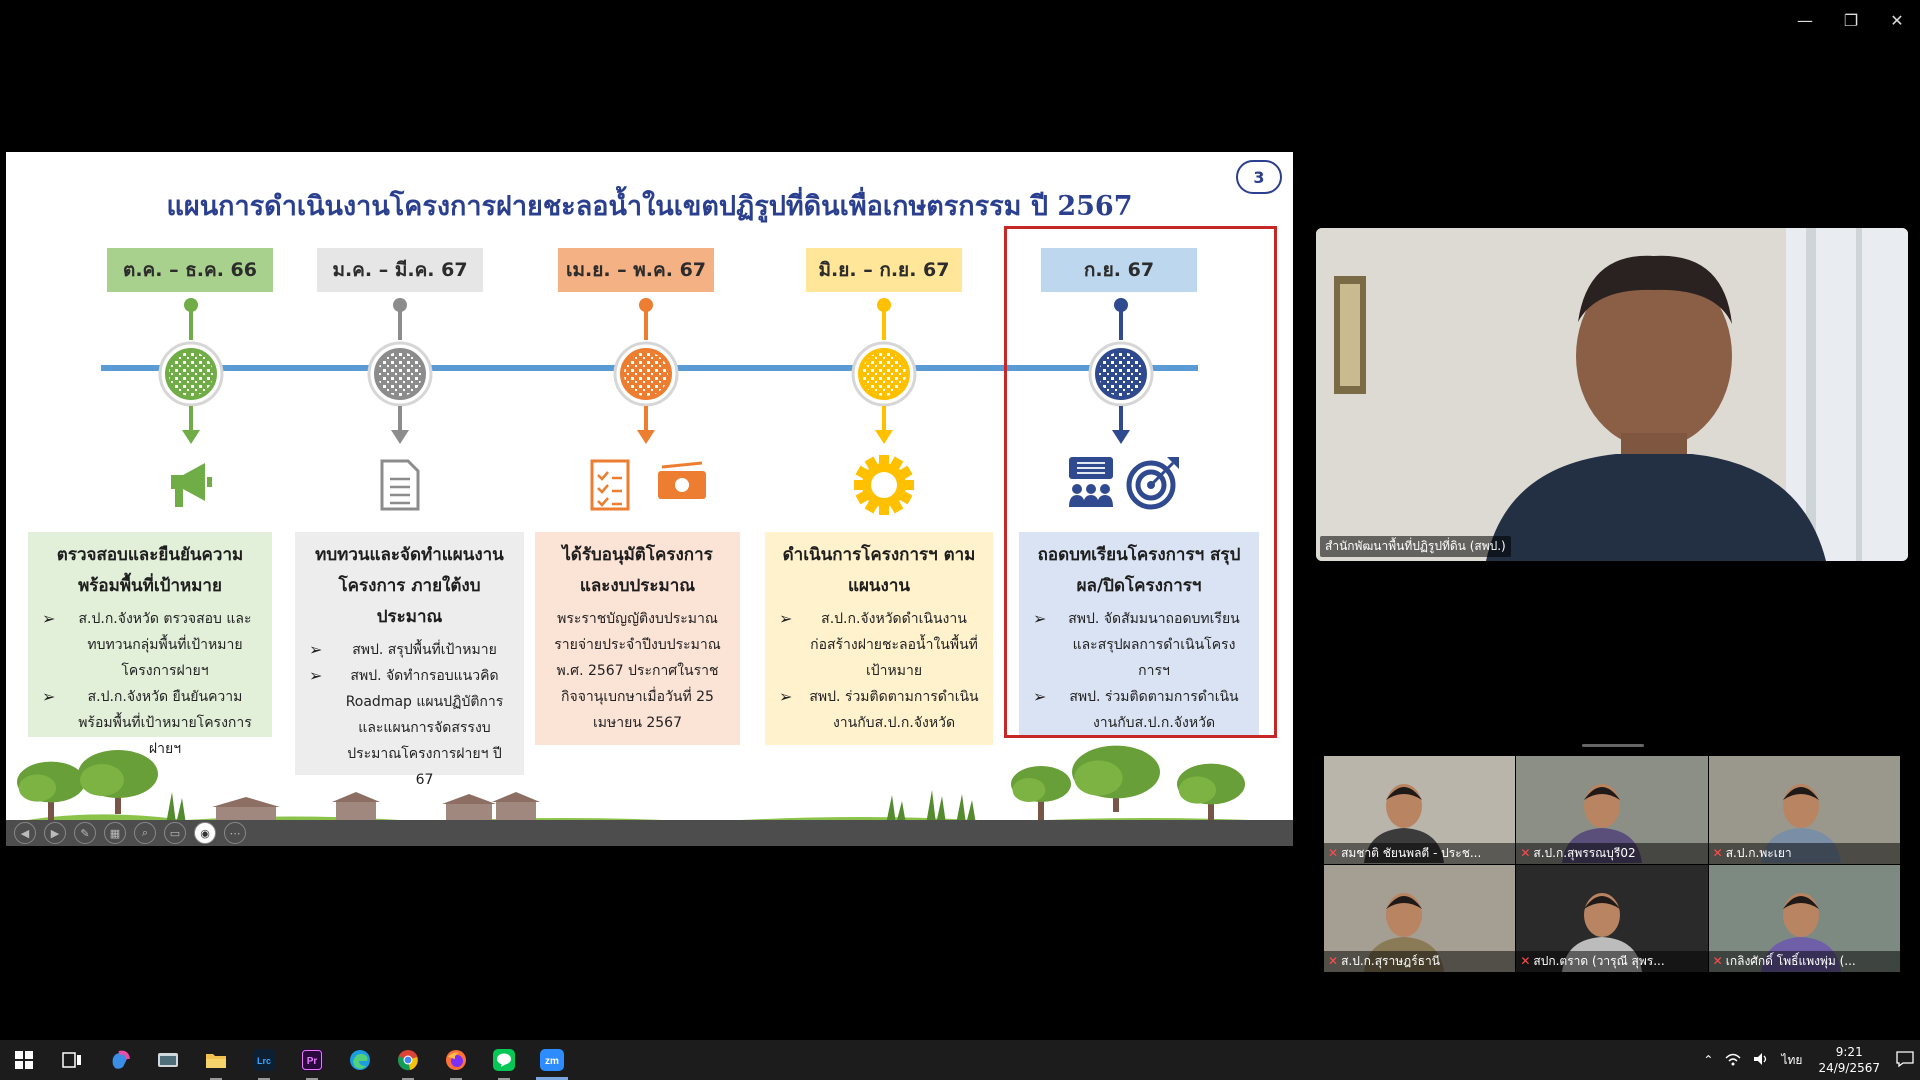  I want to click on stage-period-label: มิ.ย. – ก.ย. 67, so click(884, 270).